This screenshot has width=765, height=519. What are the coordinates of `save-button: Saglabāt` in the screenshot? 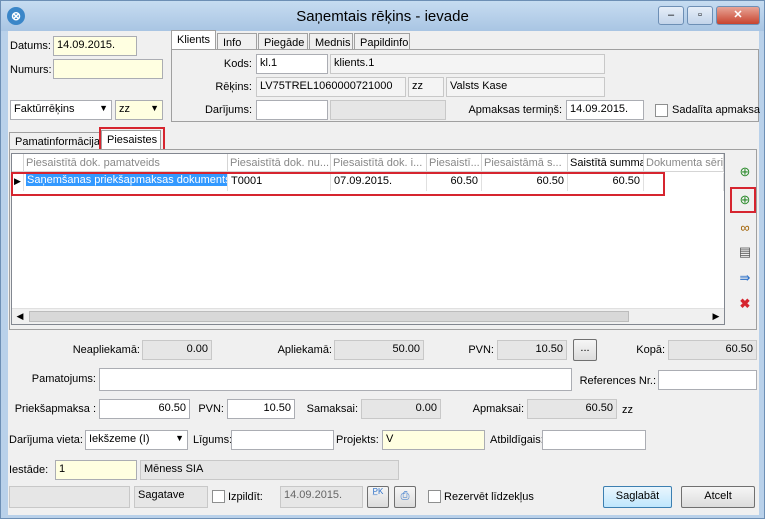 It's located at (637, 497).